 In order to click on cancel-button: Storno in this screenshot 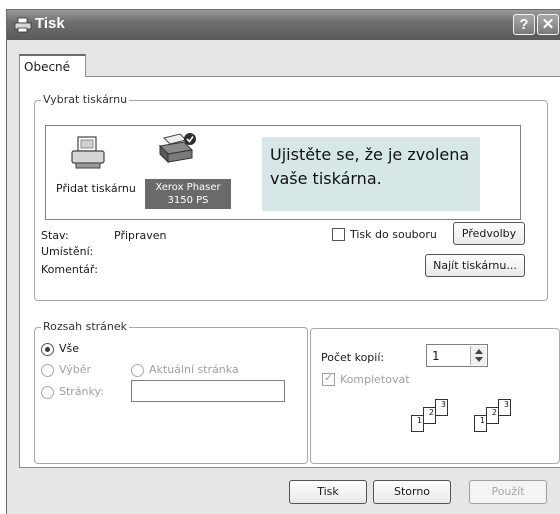, I will do `click(412, 492)`.